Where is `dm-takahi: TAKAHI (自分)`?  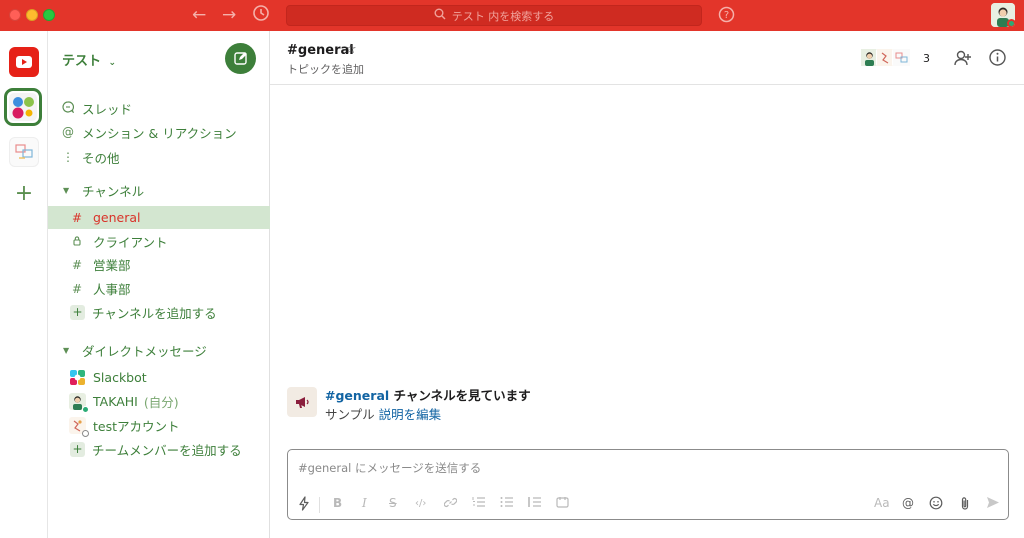
dm-takahi: TAKAHI (自分) is located at coordinates (159, 401).